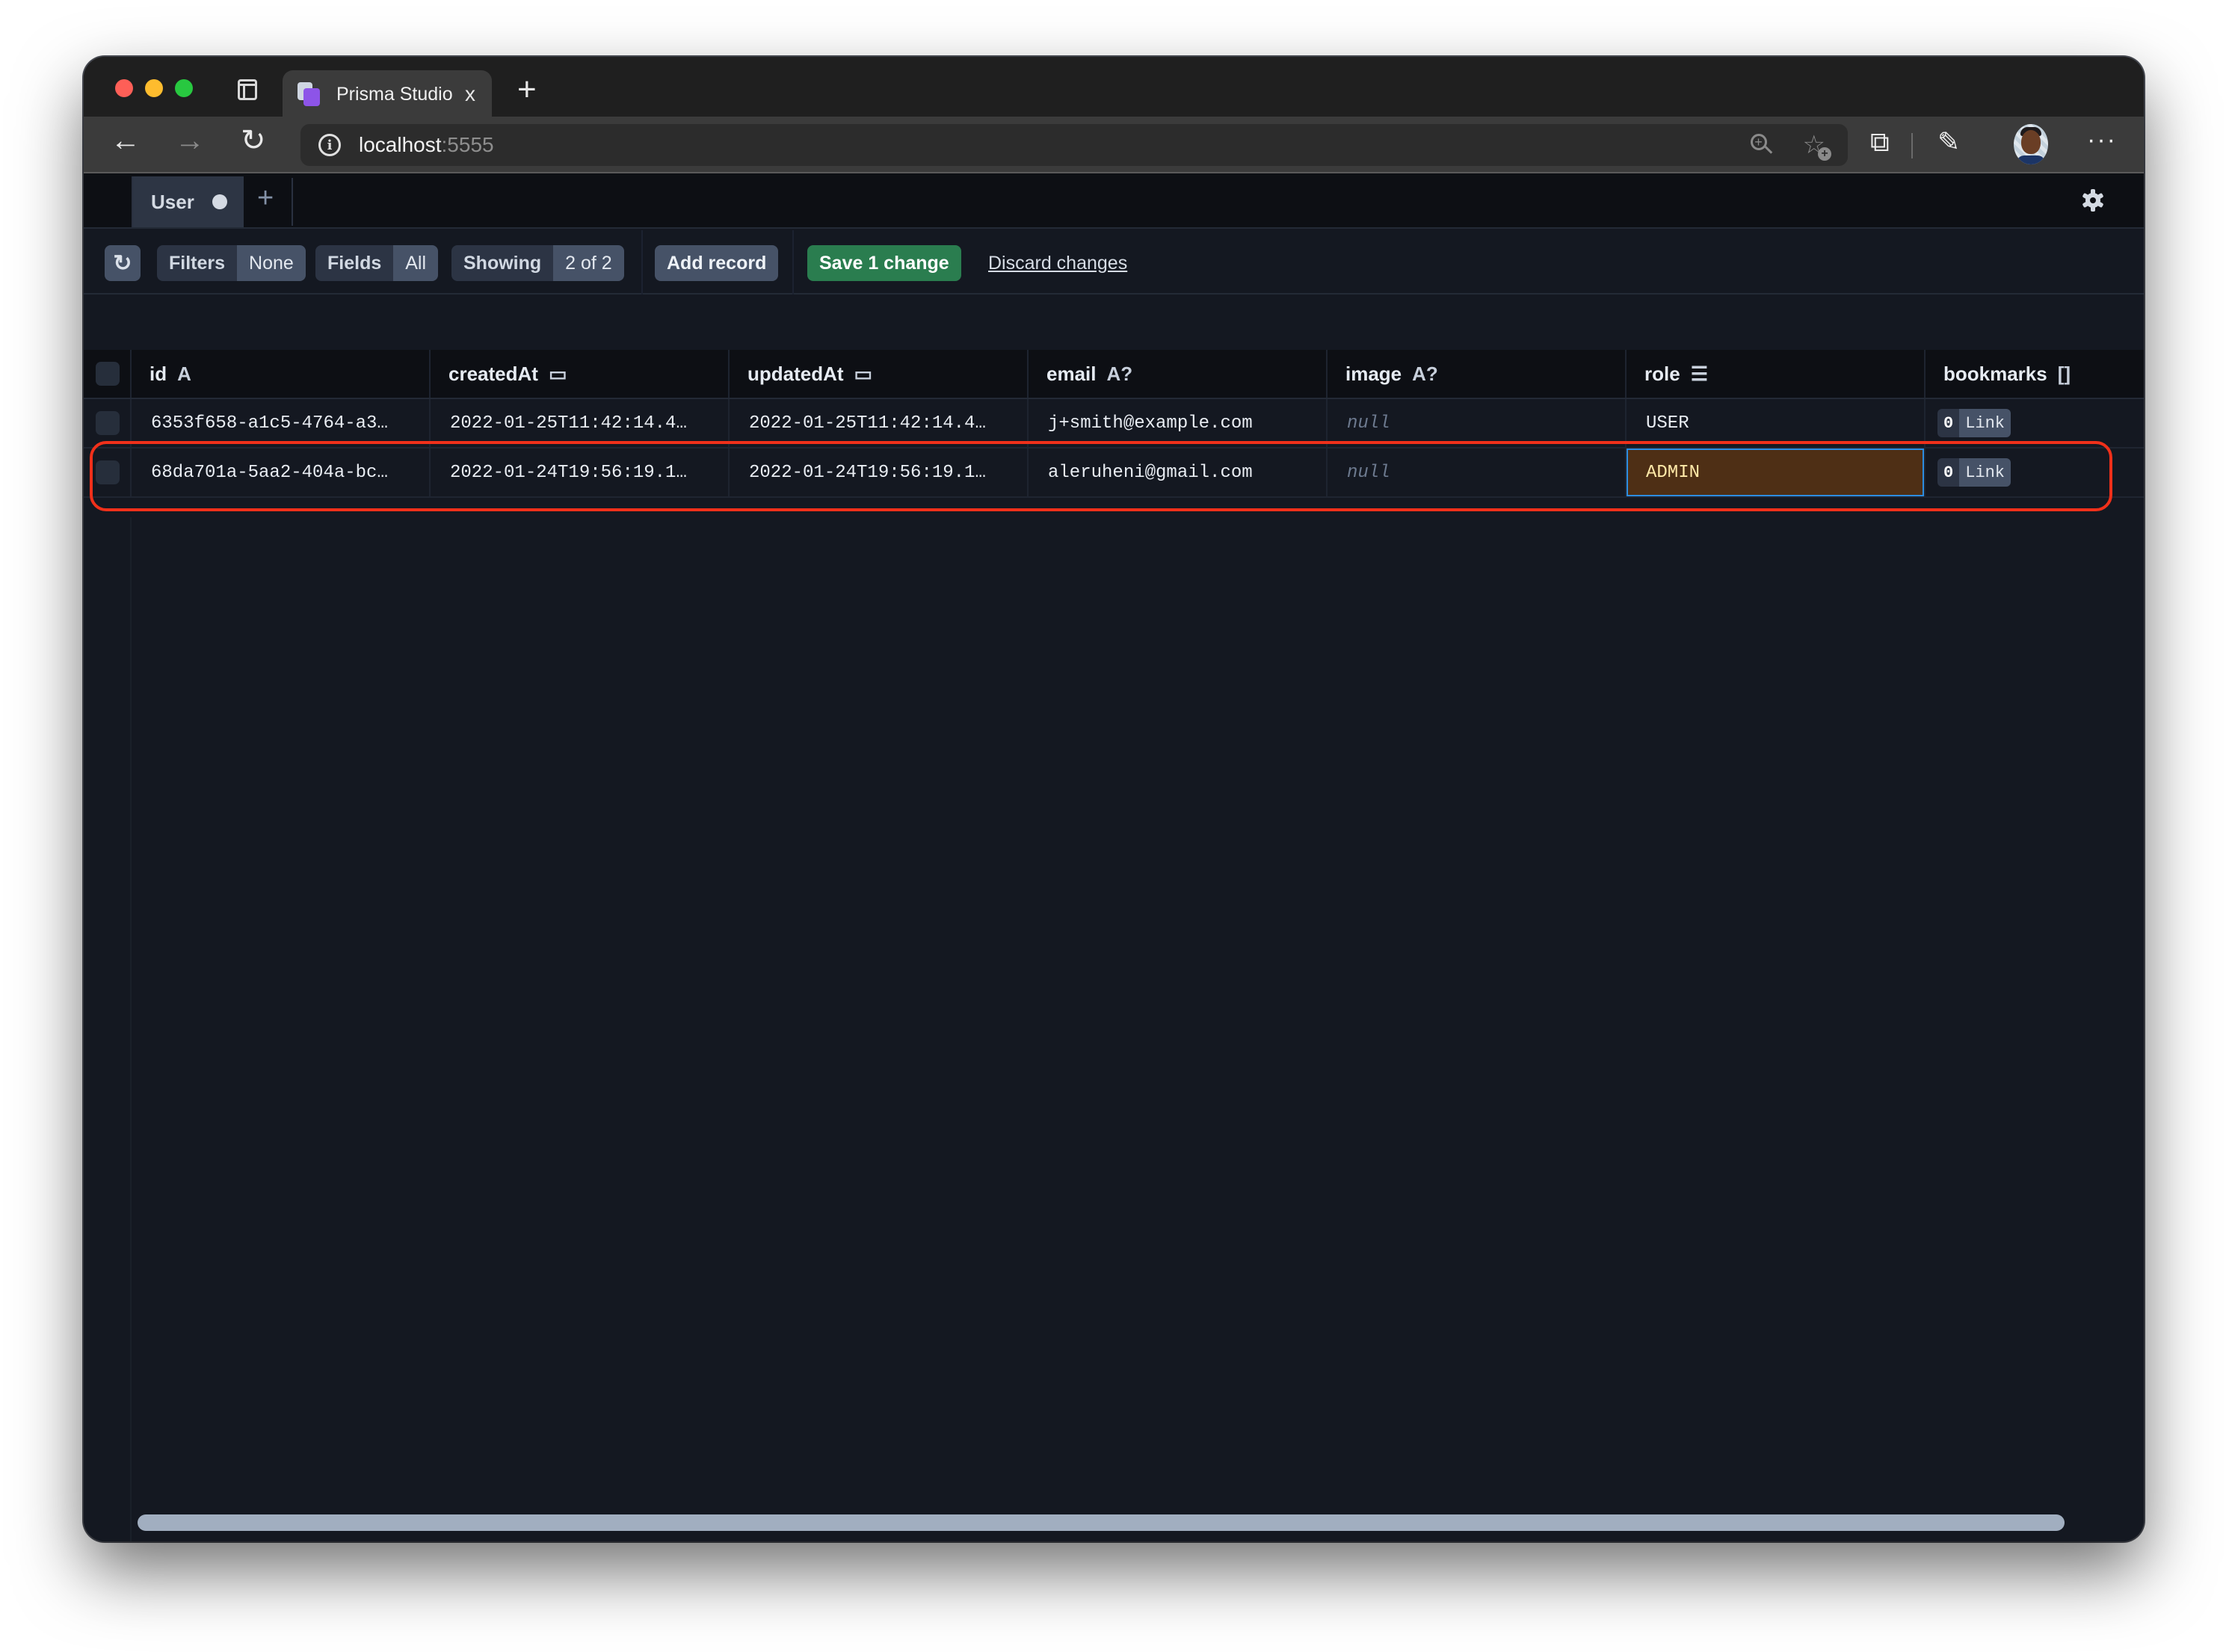  I want to click on address-bar: i localhost :5555 + ☆ +, so click(1074, 145).